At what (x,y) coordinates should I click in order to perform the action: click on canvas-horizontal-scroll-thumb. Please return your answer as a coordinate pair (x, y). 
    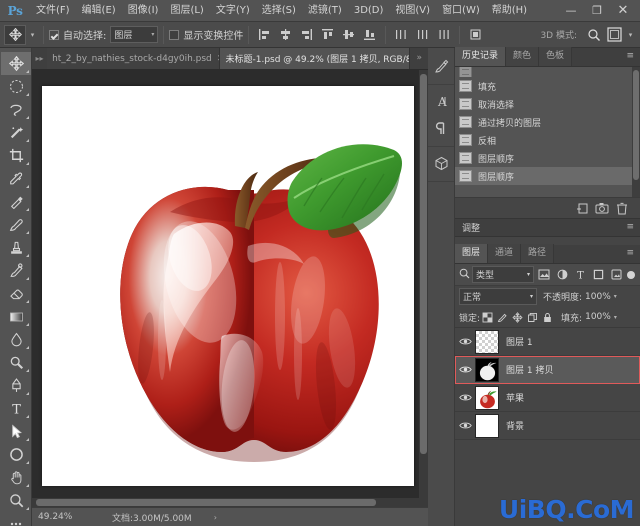
    Looking at the image, I should click on (206, 502).